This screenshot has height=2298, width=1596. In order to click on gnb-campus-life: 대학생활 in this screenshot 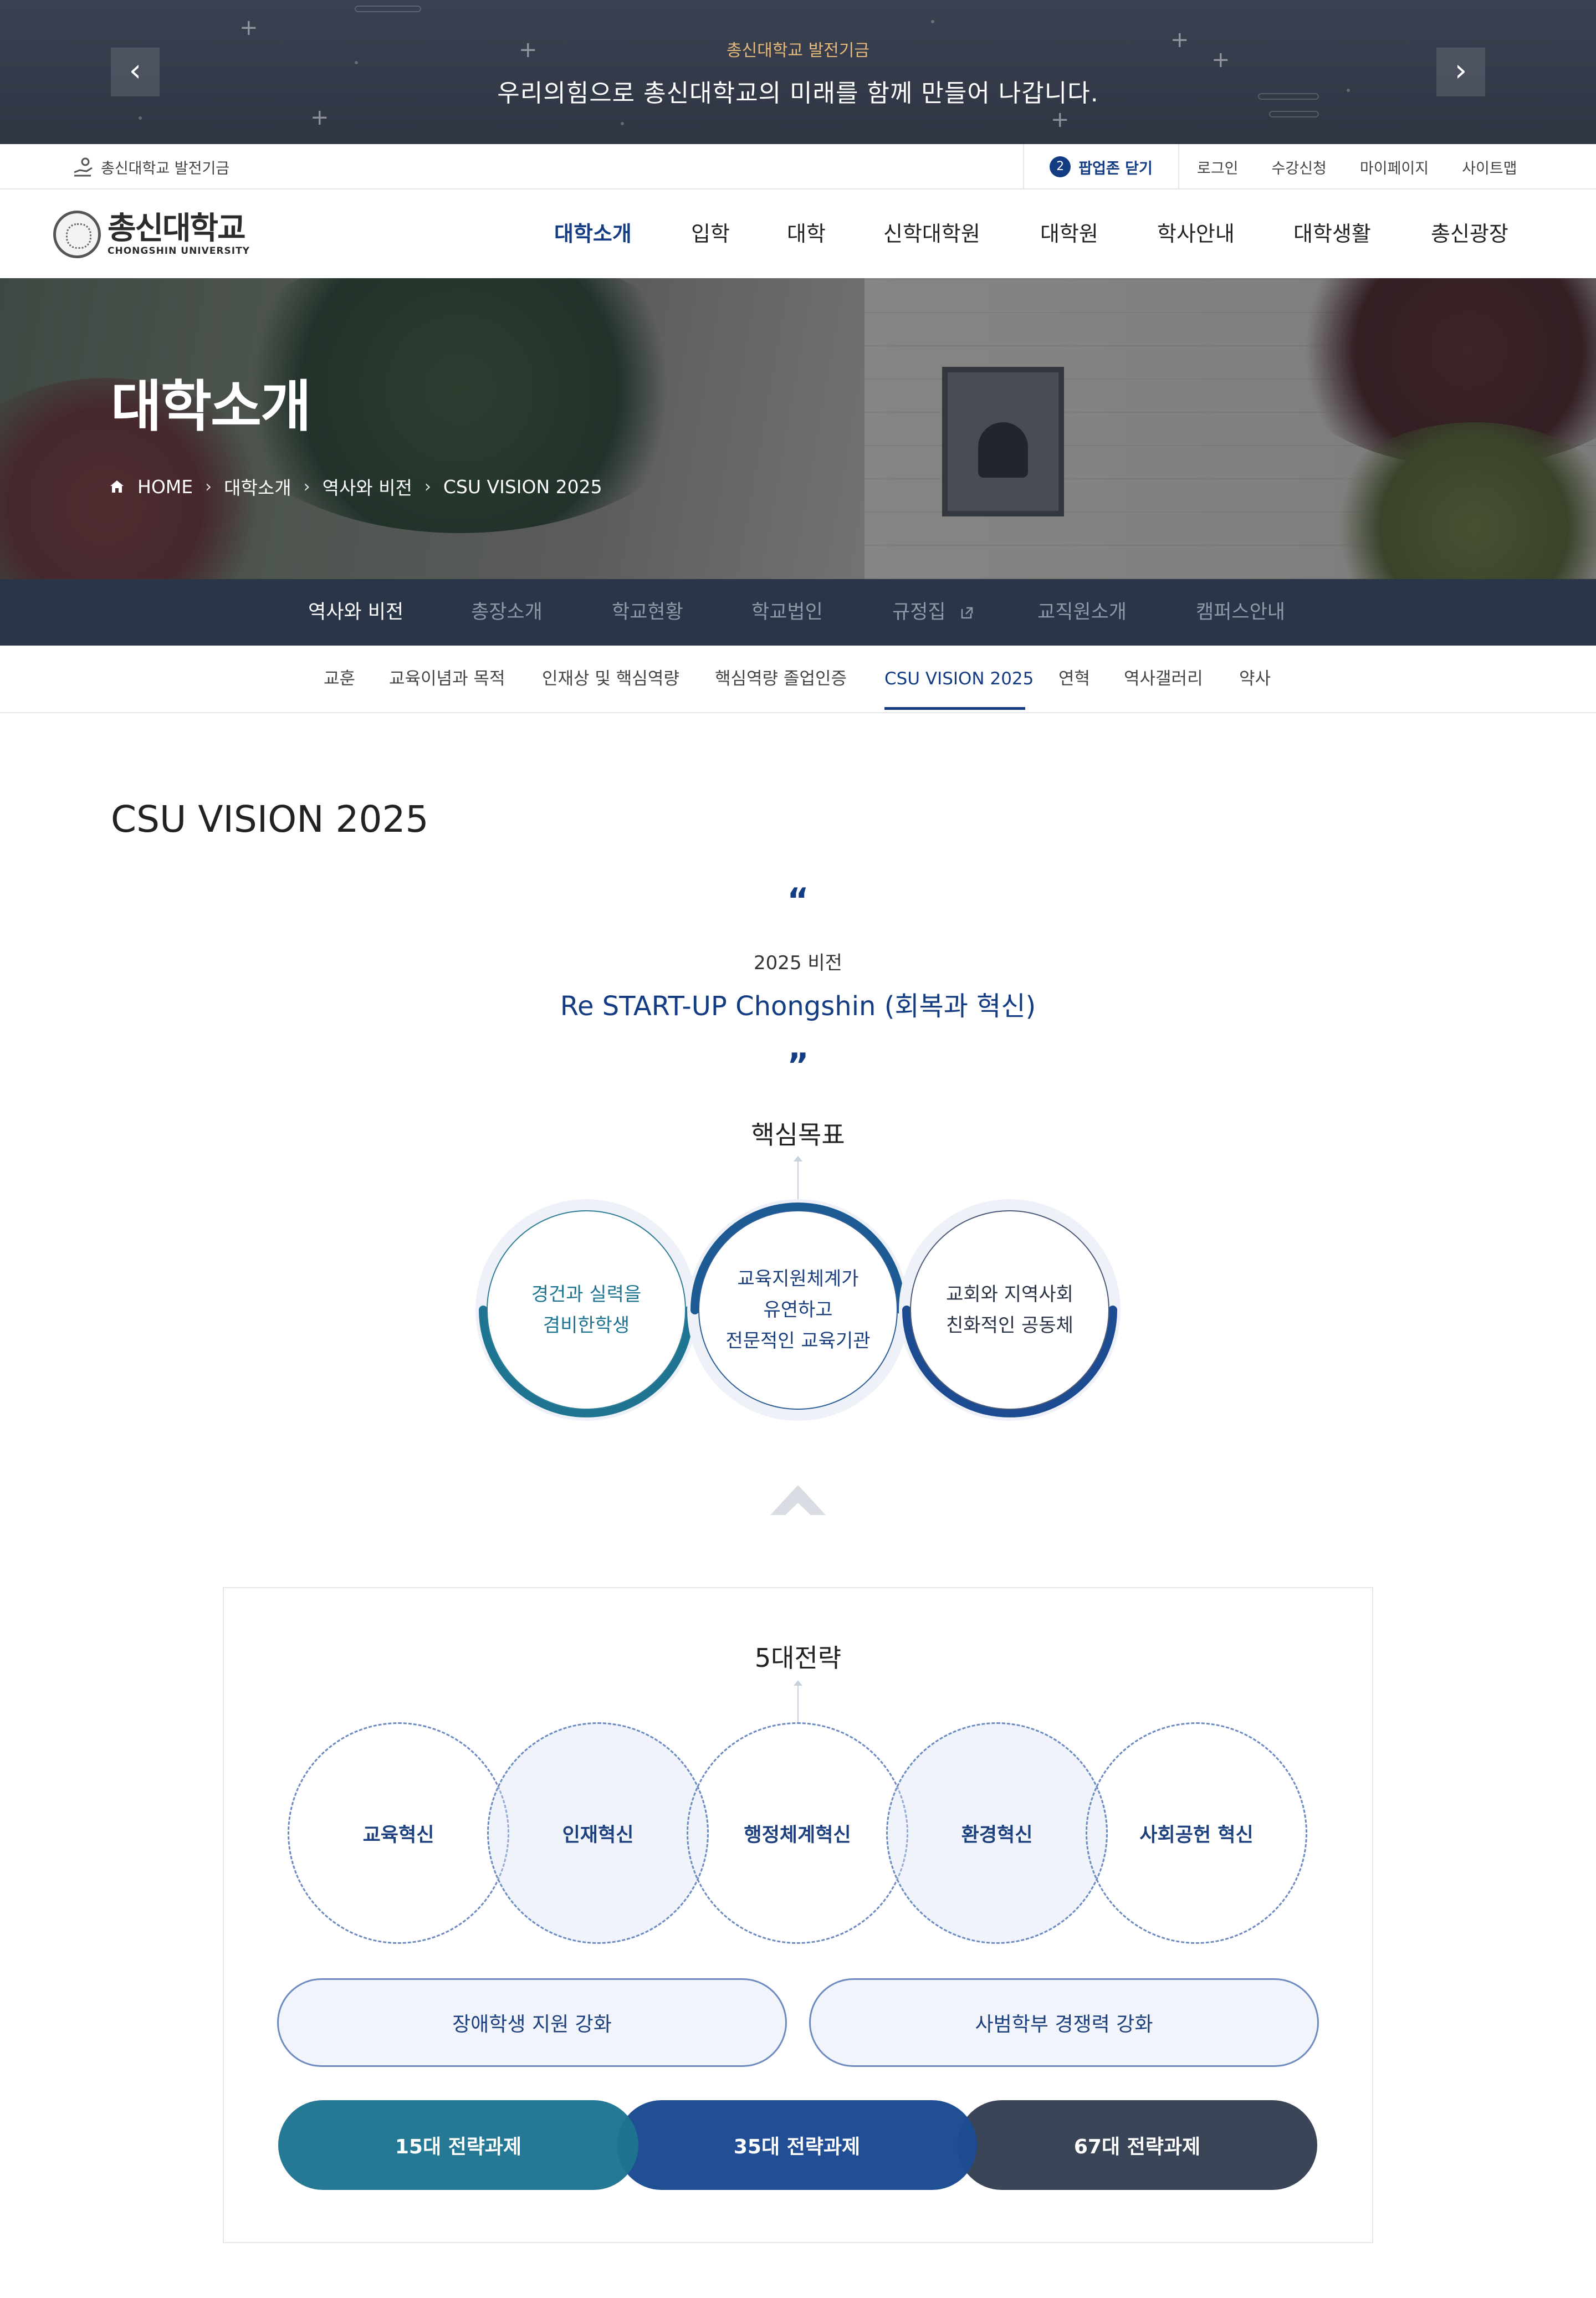, I will do `click(1332, 234)`.